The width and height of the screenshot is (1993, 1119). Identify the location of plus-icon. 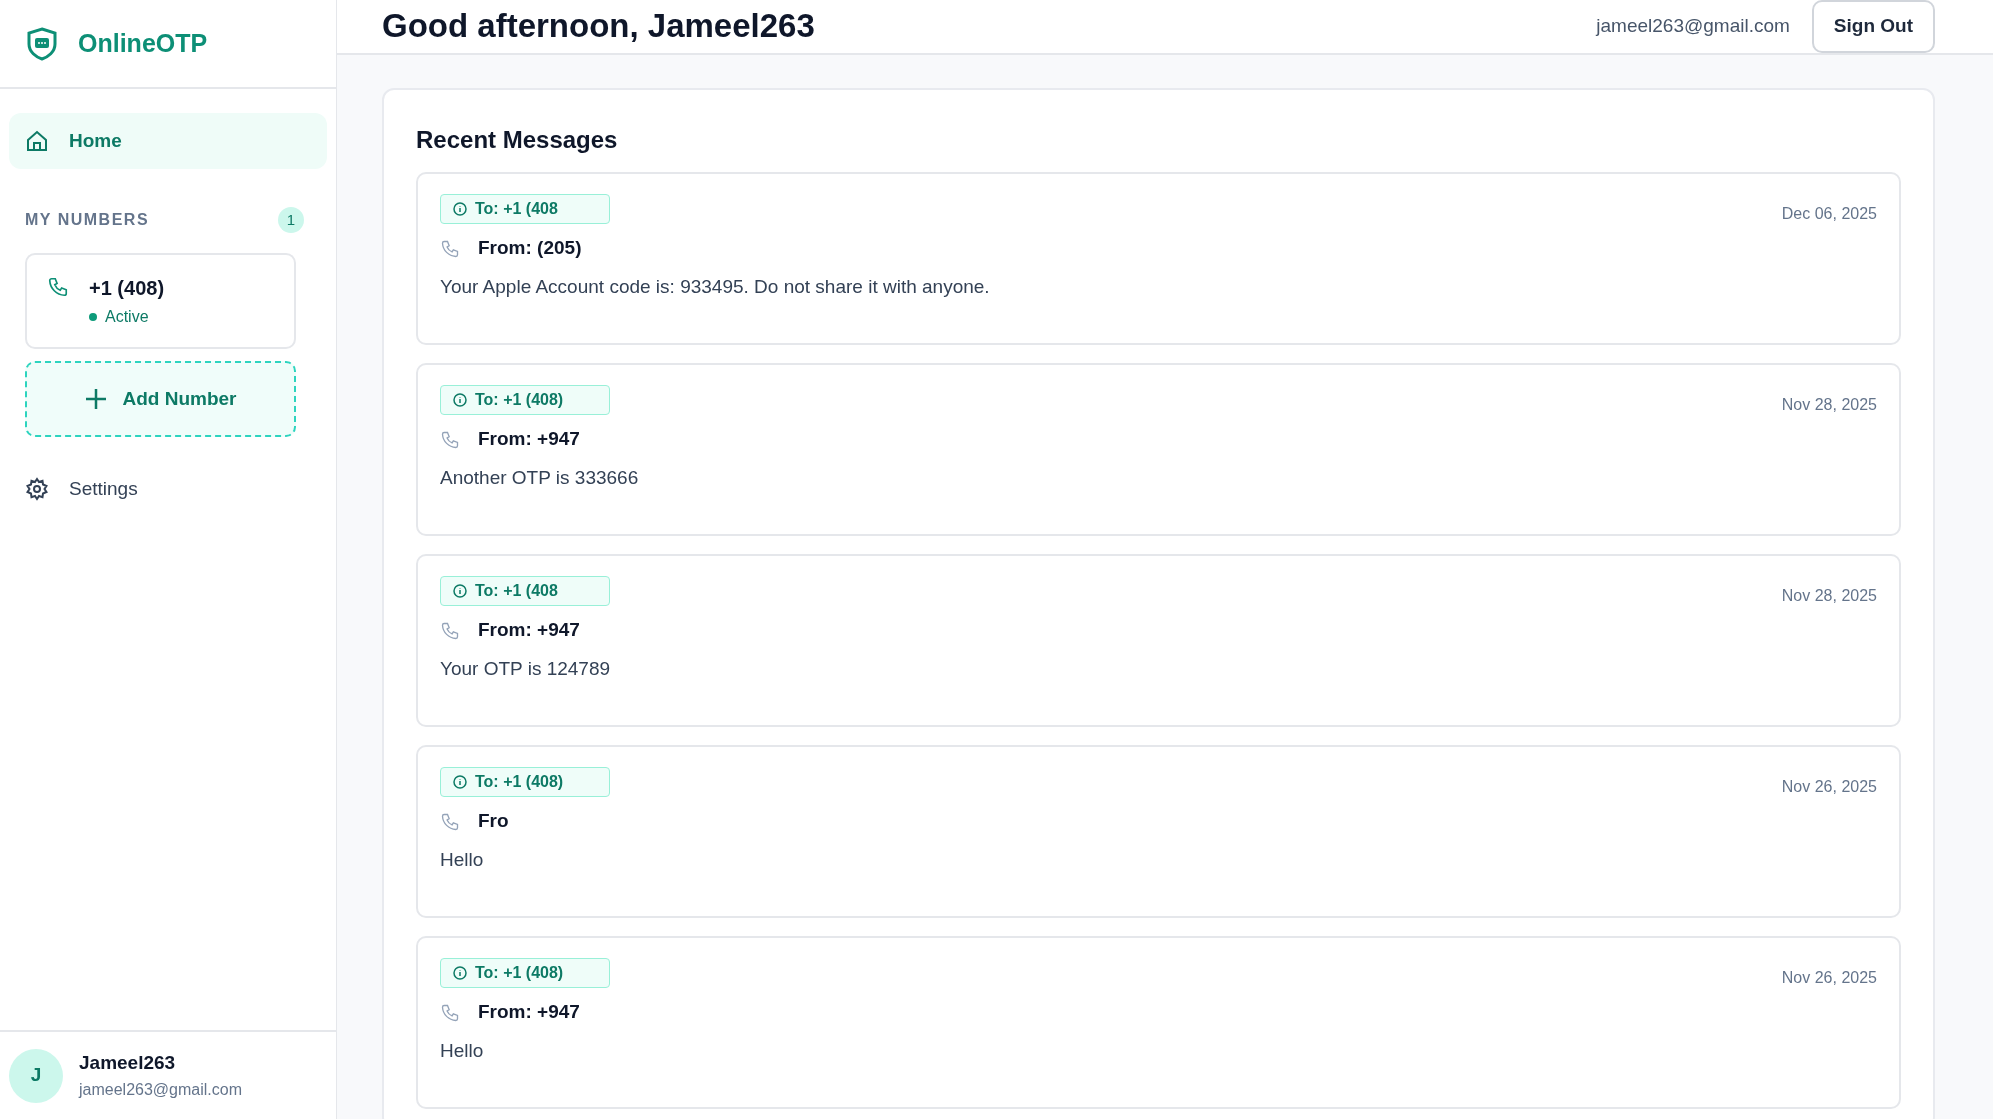
(95, 399).